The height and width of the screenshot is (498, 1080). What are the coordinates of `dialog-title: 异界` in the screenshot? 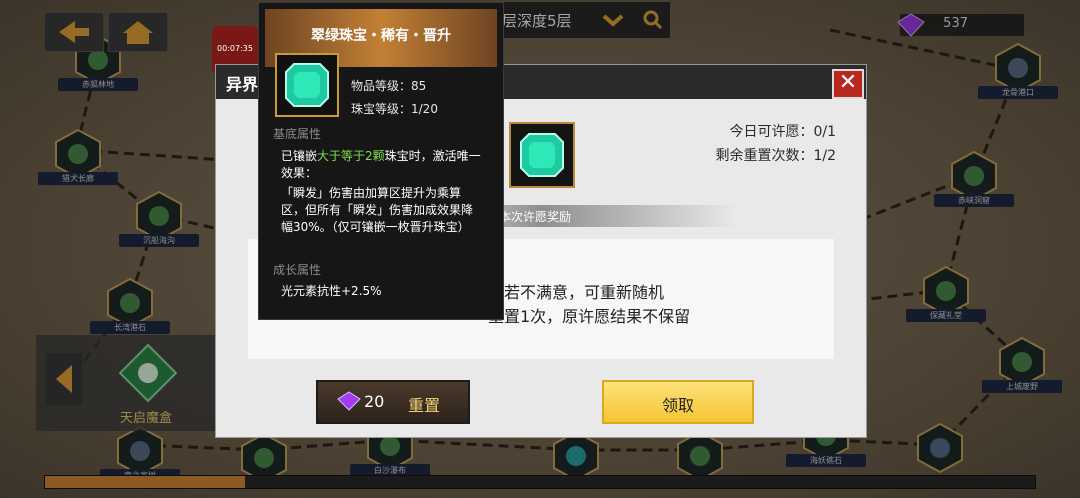 It's located at (242, 84).